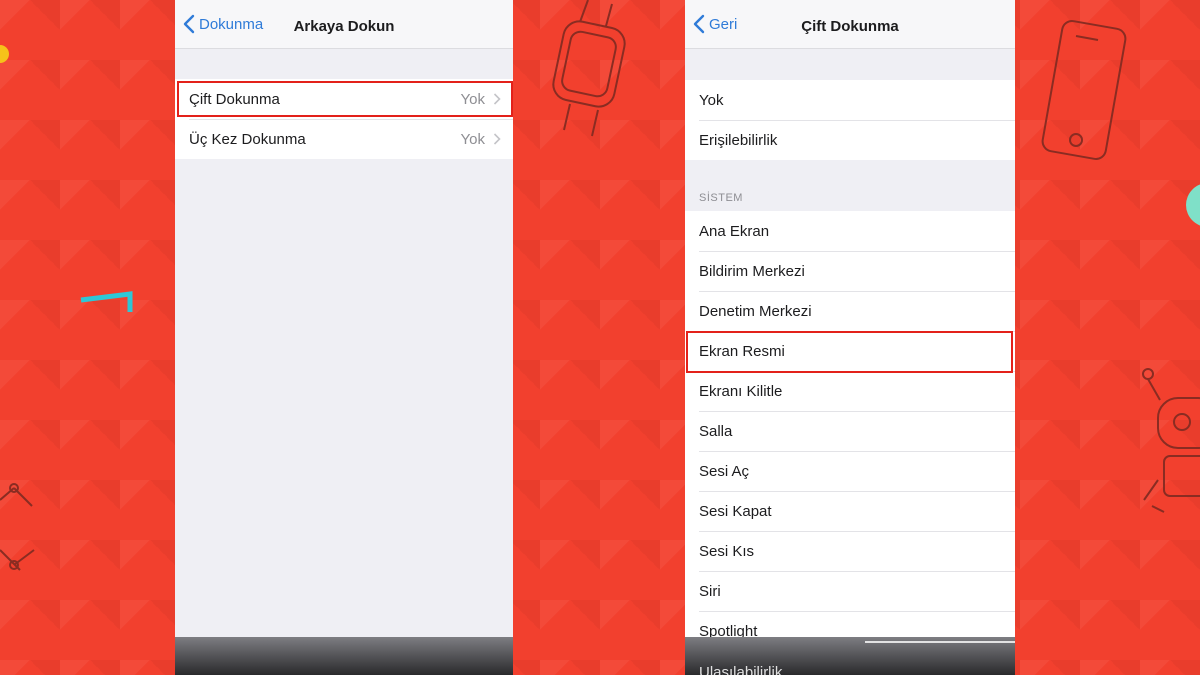  I want to click on list-item-label: Denetim Merkezi, so click(755, 311).